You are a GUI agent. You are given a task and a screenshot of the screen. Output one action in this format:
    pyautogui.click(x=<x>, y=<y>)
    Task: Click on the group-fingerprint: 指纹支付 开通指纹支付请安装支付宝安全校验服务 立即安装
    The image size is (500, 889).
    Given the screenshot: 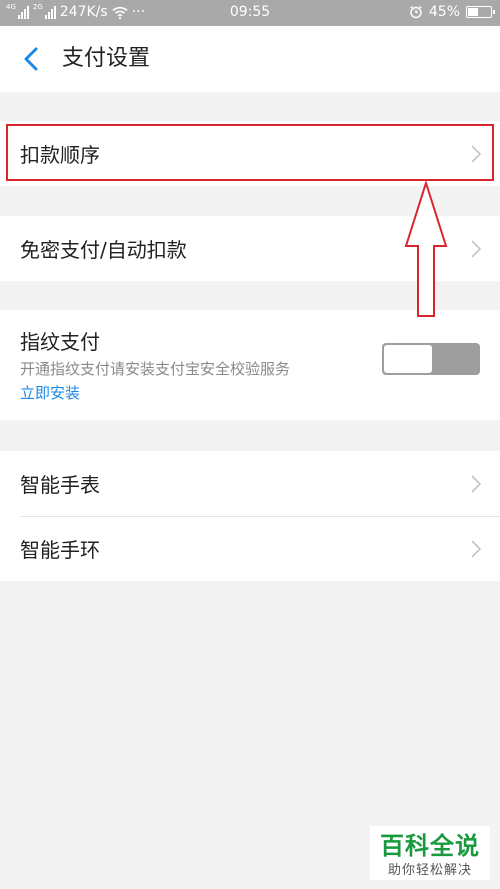 What is the action you would take?
    pyautogui.click(x=250, y=365)
    